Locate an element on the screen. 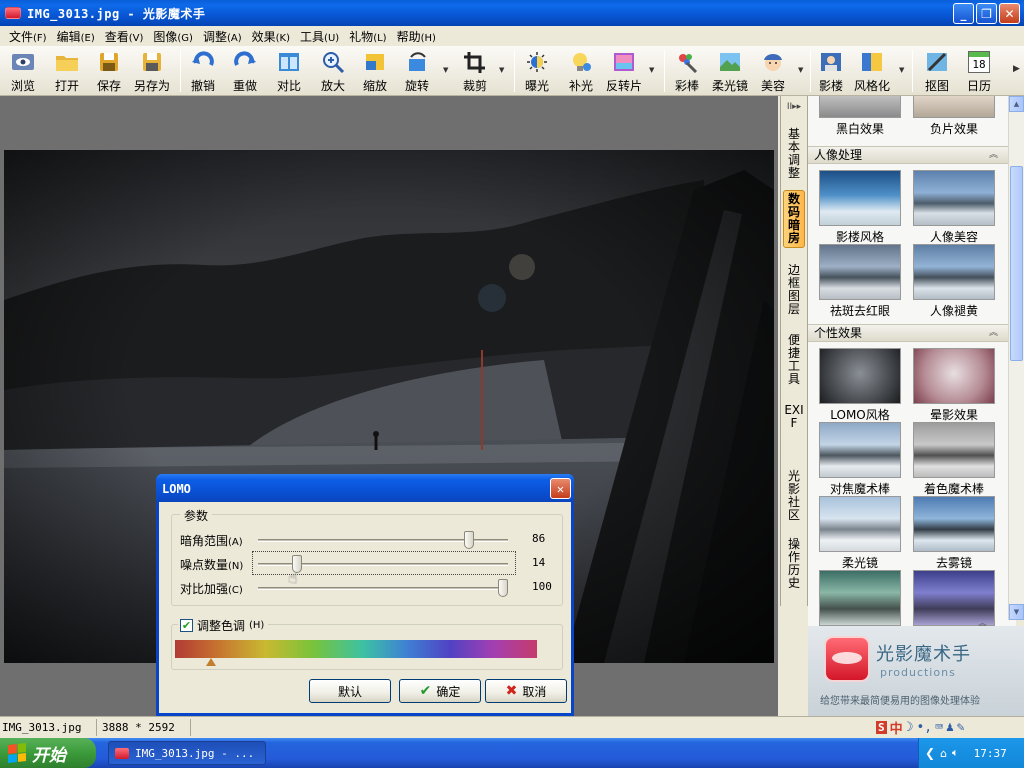  save-button: 保存 is located at coordinates (109, 71).